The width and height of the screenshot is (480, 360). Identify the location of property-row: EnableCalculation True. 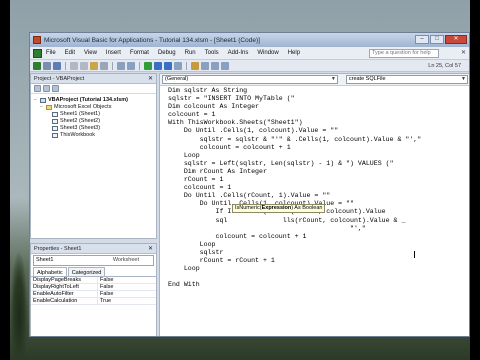
(93, 301).